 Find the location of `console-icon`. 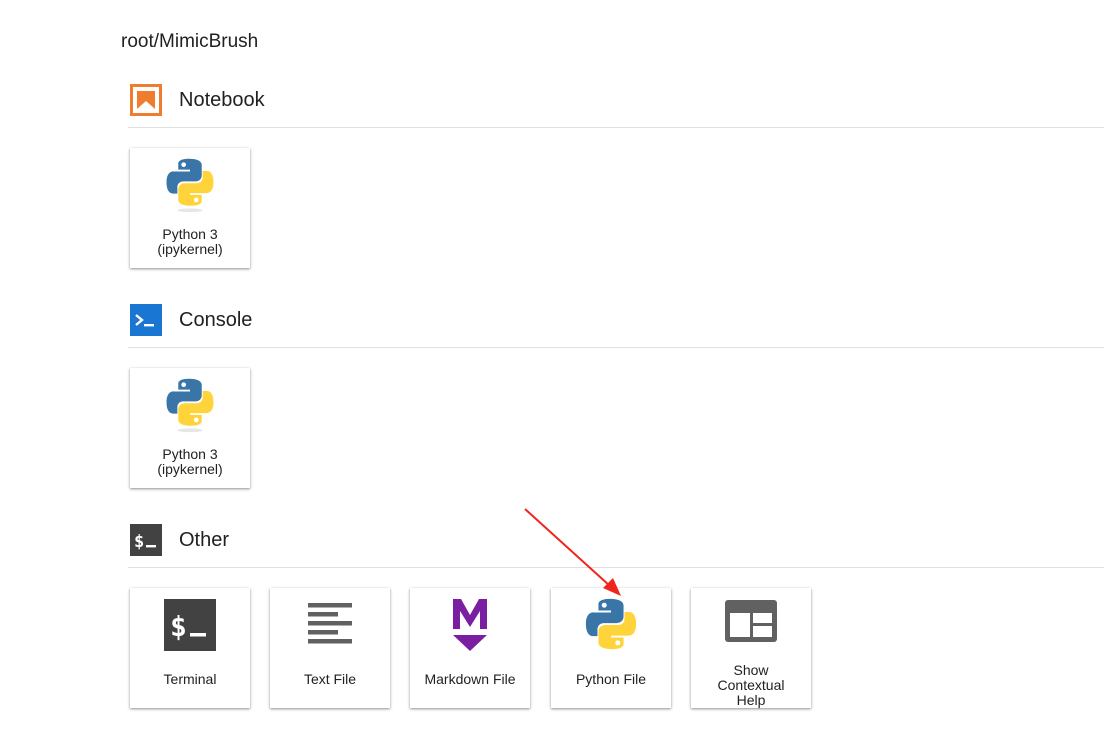

console-icon is located at coordinates (146, 320).